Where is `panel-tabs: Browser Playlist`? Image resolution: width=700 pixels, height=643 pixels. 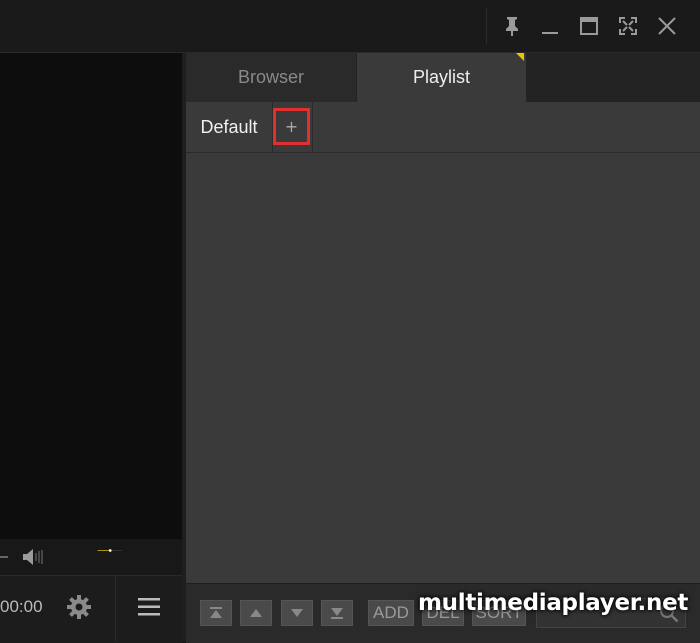
panel-tabs: Browser Playlist is located at coordinates (443, 77).